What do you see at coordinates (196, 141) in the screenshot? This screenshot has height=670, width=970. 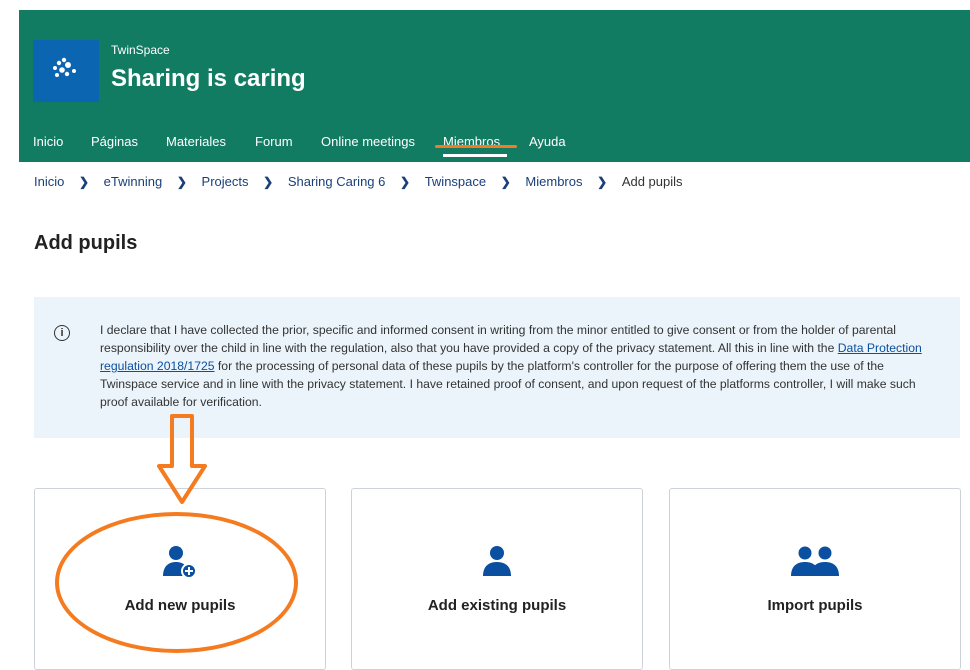 I see `nav-materiales: Materiales` at bounding box center [196, 141].